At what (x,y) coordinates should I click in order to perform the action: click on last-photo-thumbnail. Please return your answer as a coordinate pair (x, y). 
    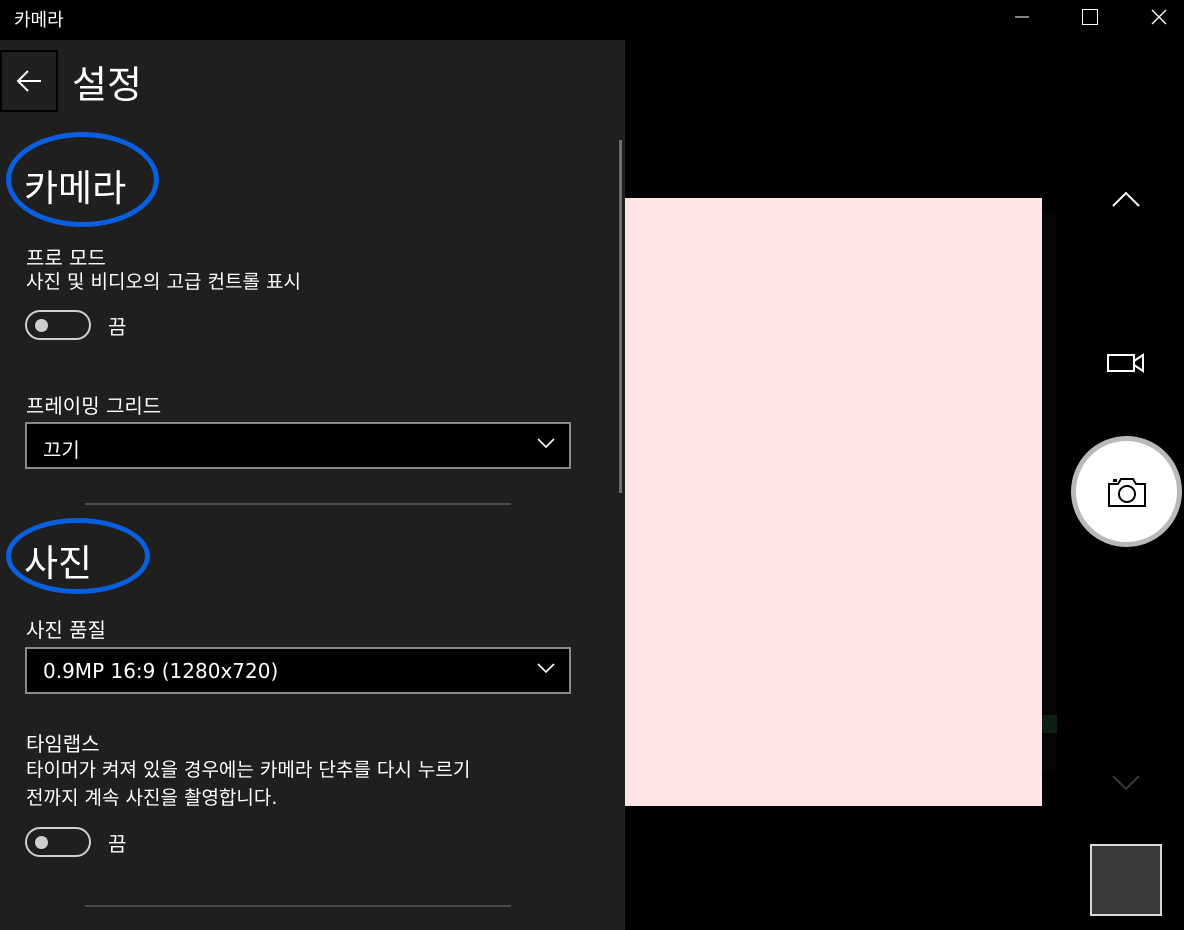
    Looking at the image, I should click on (1126, 880).